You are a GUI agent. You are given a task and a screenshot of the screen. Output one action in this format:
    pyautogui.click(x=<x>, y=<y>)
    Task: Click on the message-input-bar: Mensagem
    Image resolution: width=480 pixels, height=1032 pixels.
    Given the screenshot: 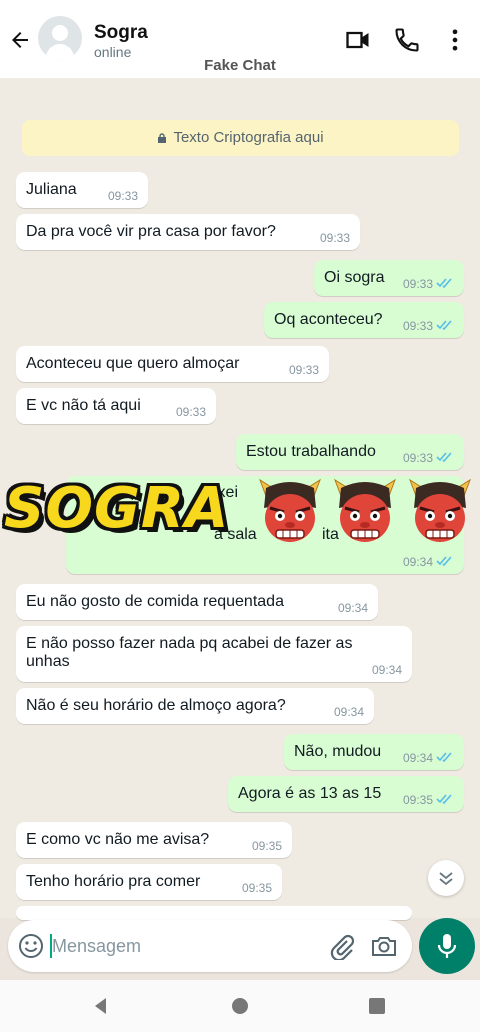 What is the action you would take?
    pyautogui.click(x=210, y=946)
    